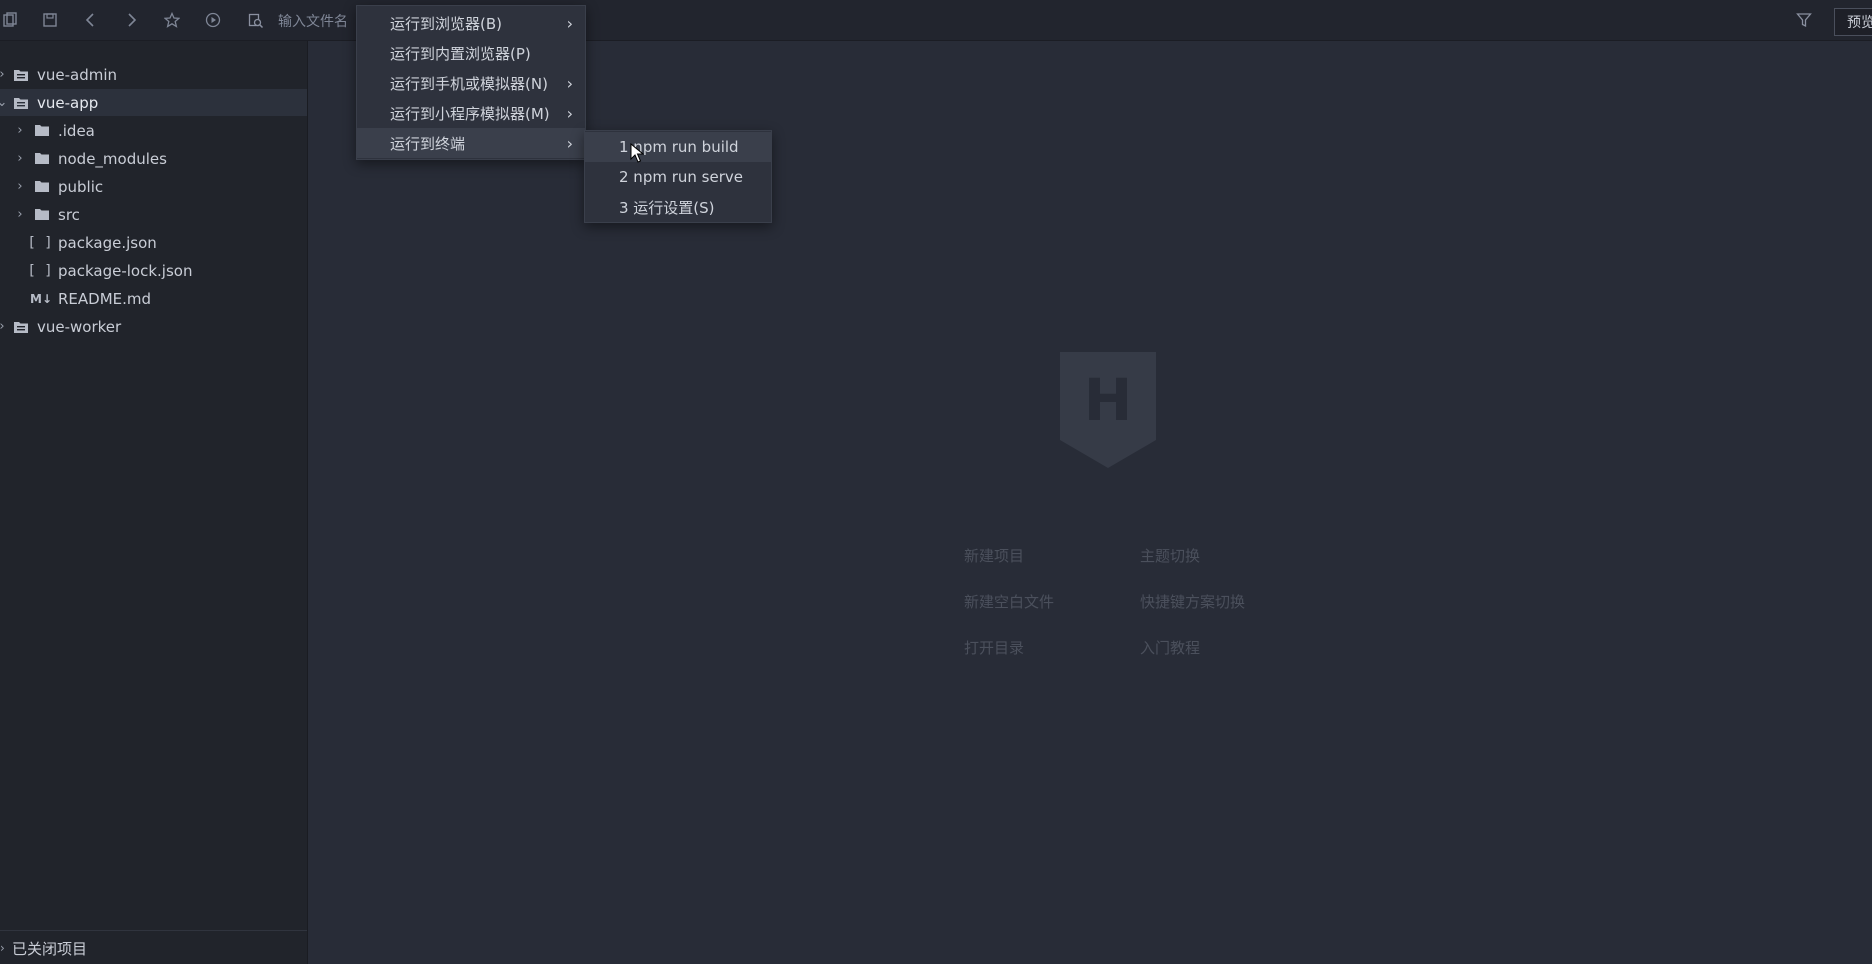 This screenshot has width=1872, height=964. What do you see at coordinates (112, 158) in the screenshot?
I see `tree-item-label: node_modules` at bounding box center [112, 158].